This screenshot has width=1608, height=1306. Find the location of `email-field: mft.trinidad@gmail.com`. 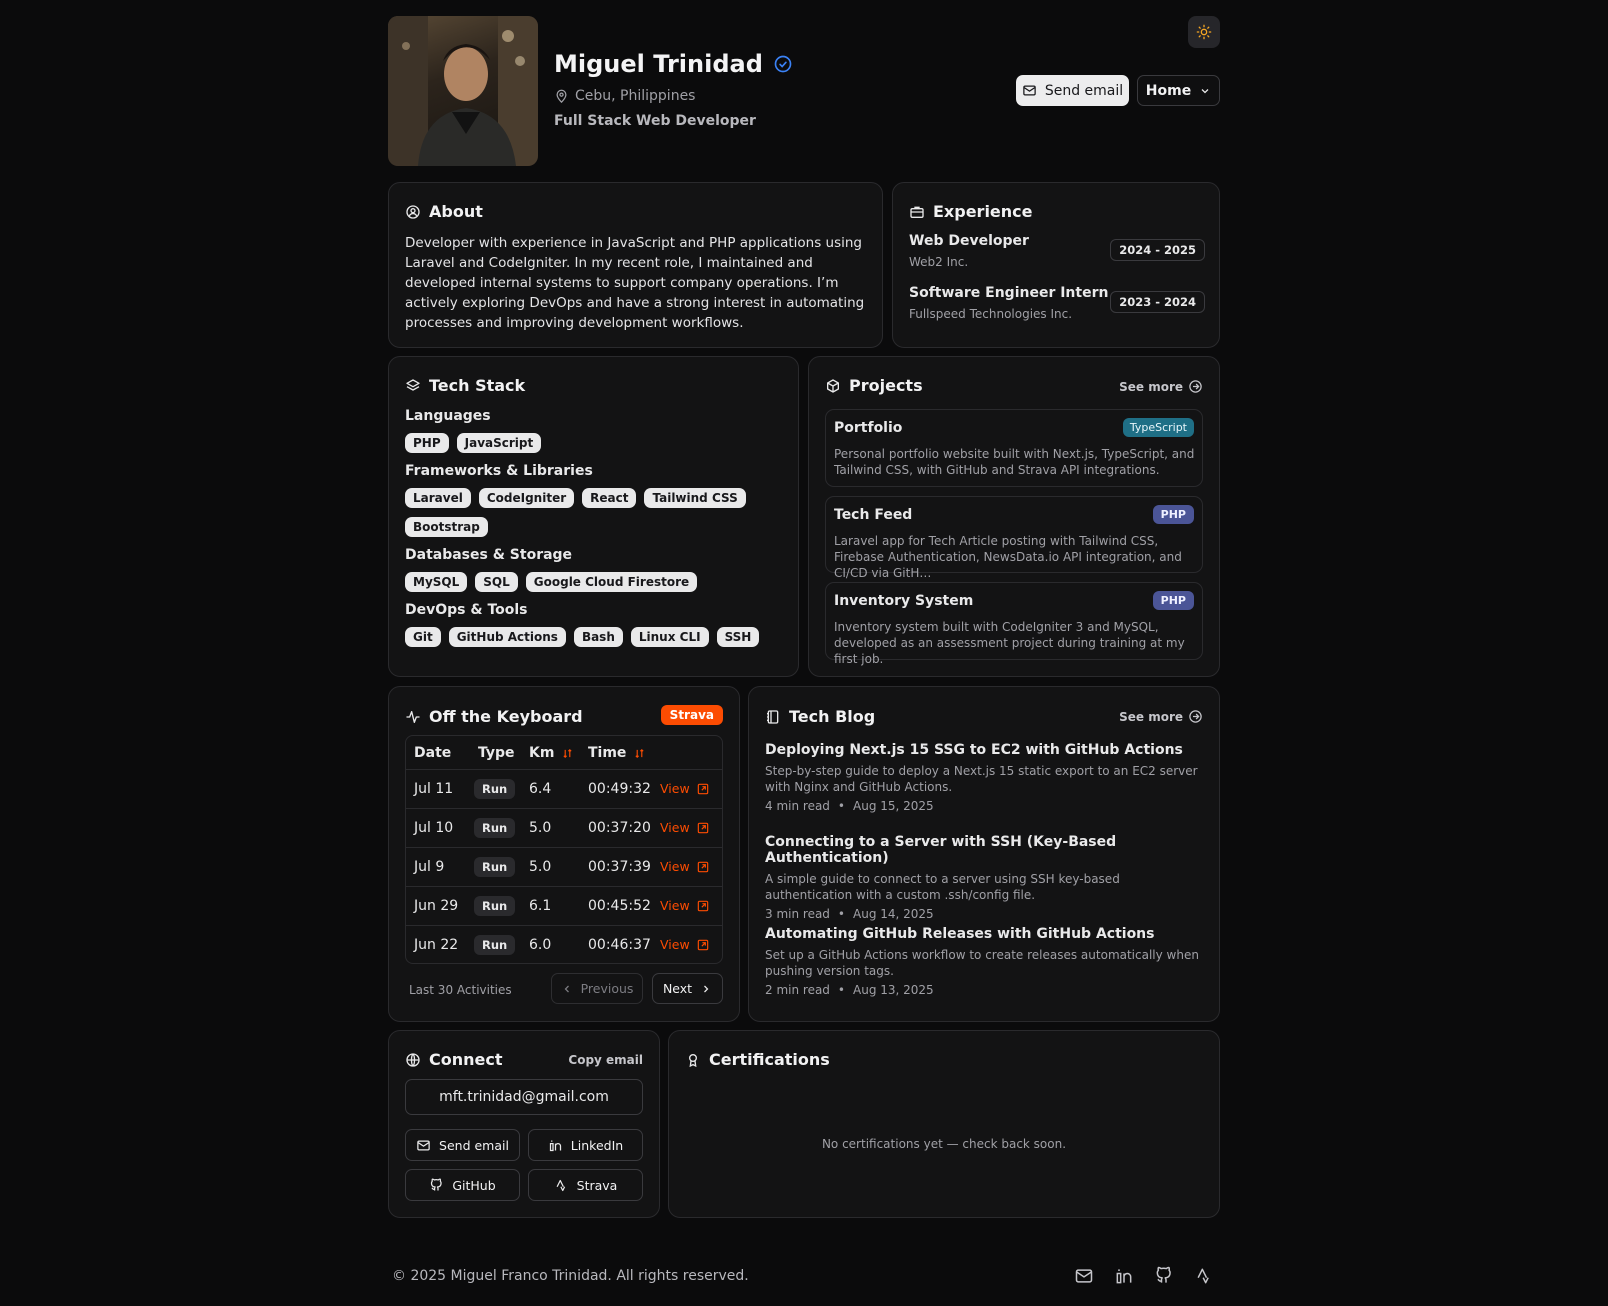

email-field: mft.trinidad@gmail.com is located at coordinates (524, 1097).